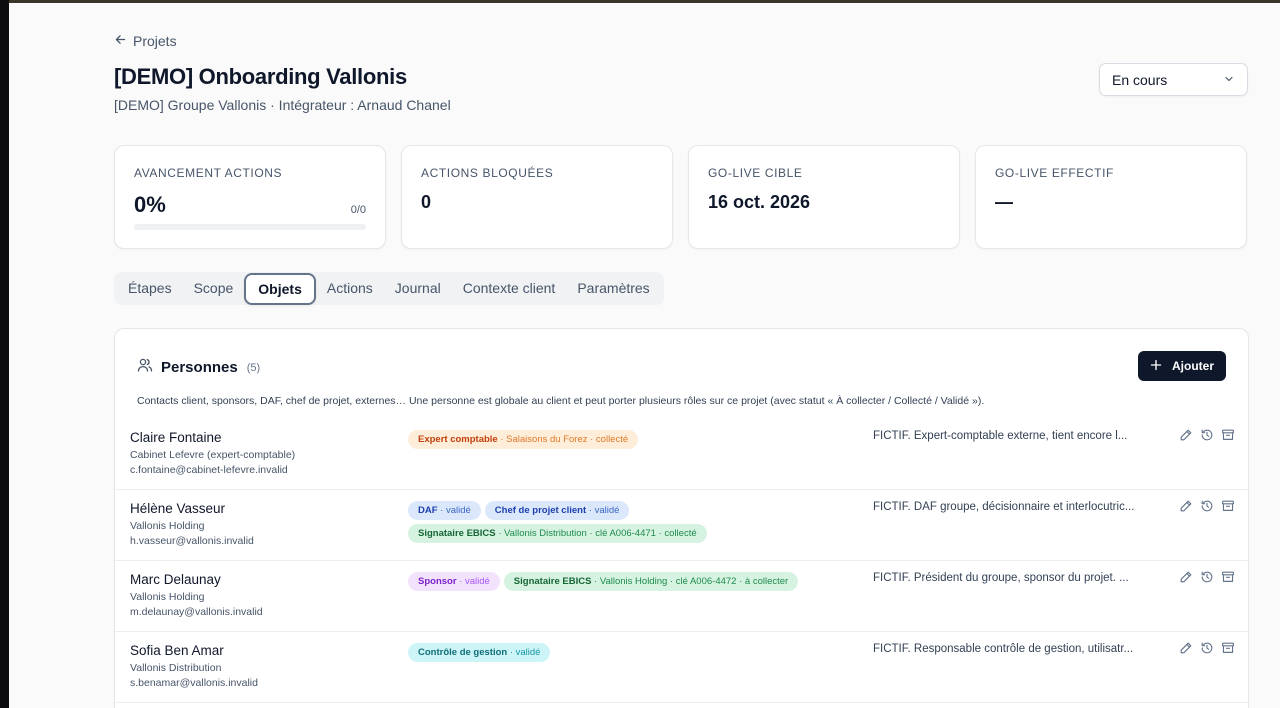 This screenshot has height=708, width=1280. What do you see at coordinates (177, 650) in the screenshot?
I see `person-name: Sofia Ben Amar` at bounding box center [177, 650].